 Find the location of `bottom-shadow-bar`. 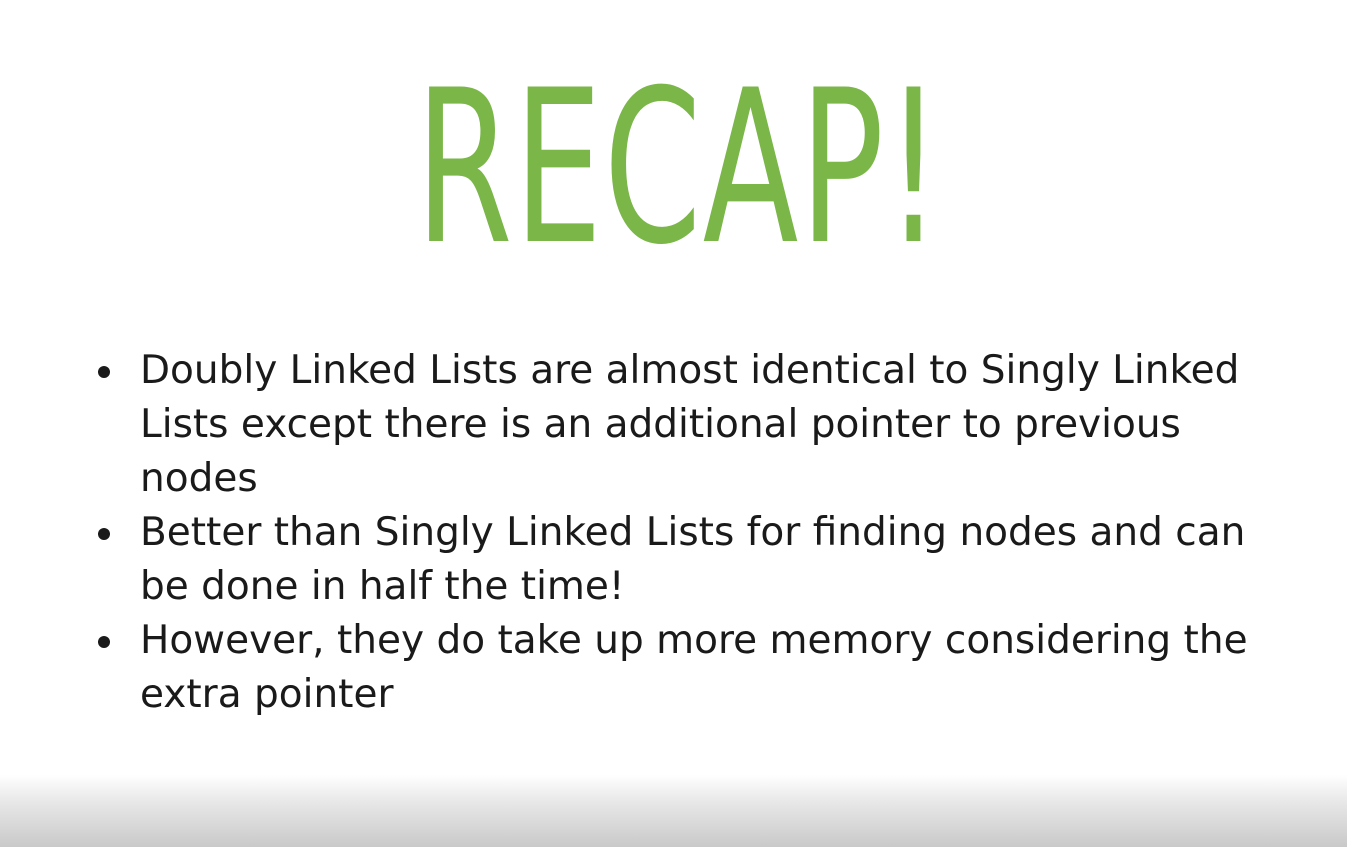

bottom-shadow-bar is located at coordinates (673, 811).